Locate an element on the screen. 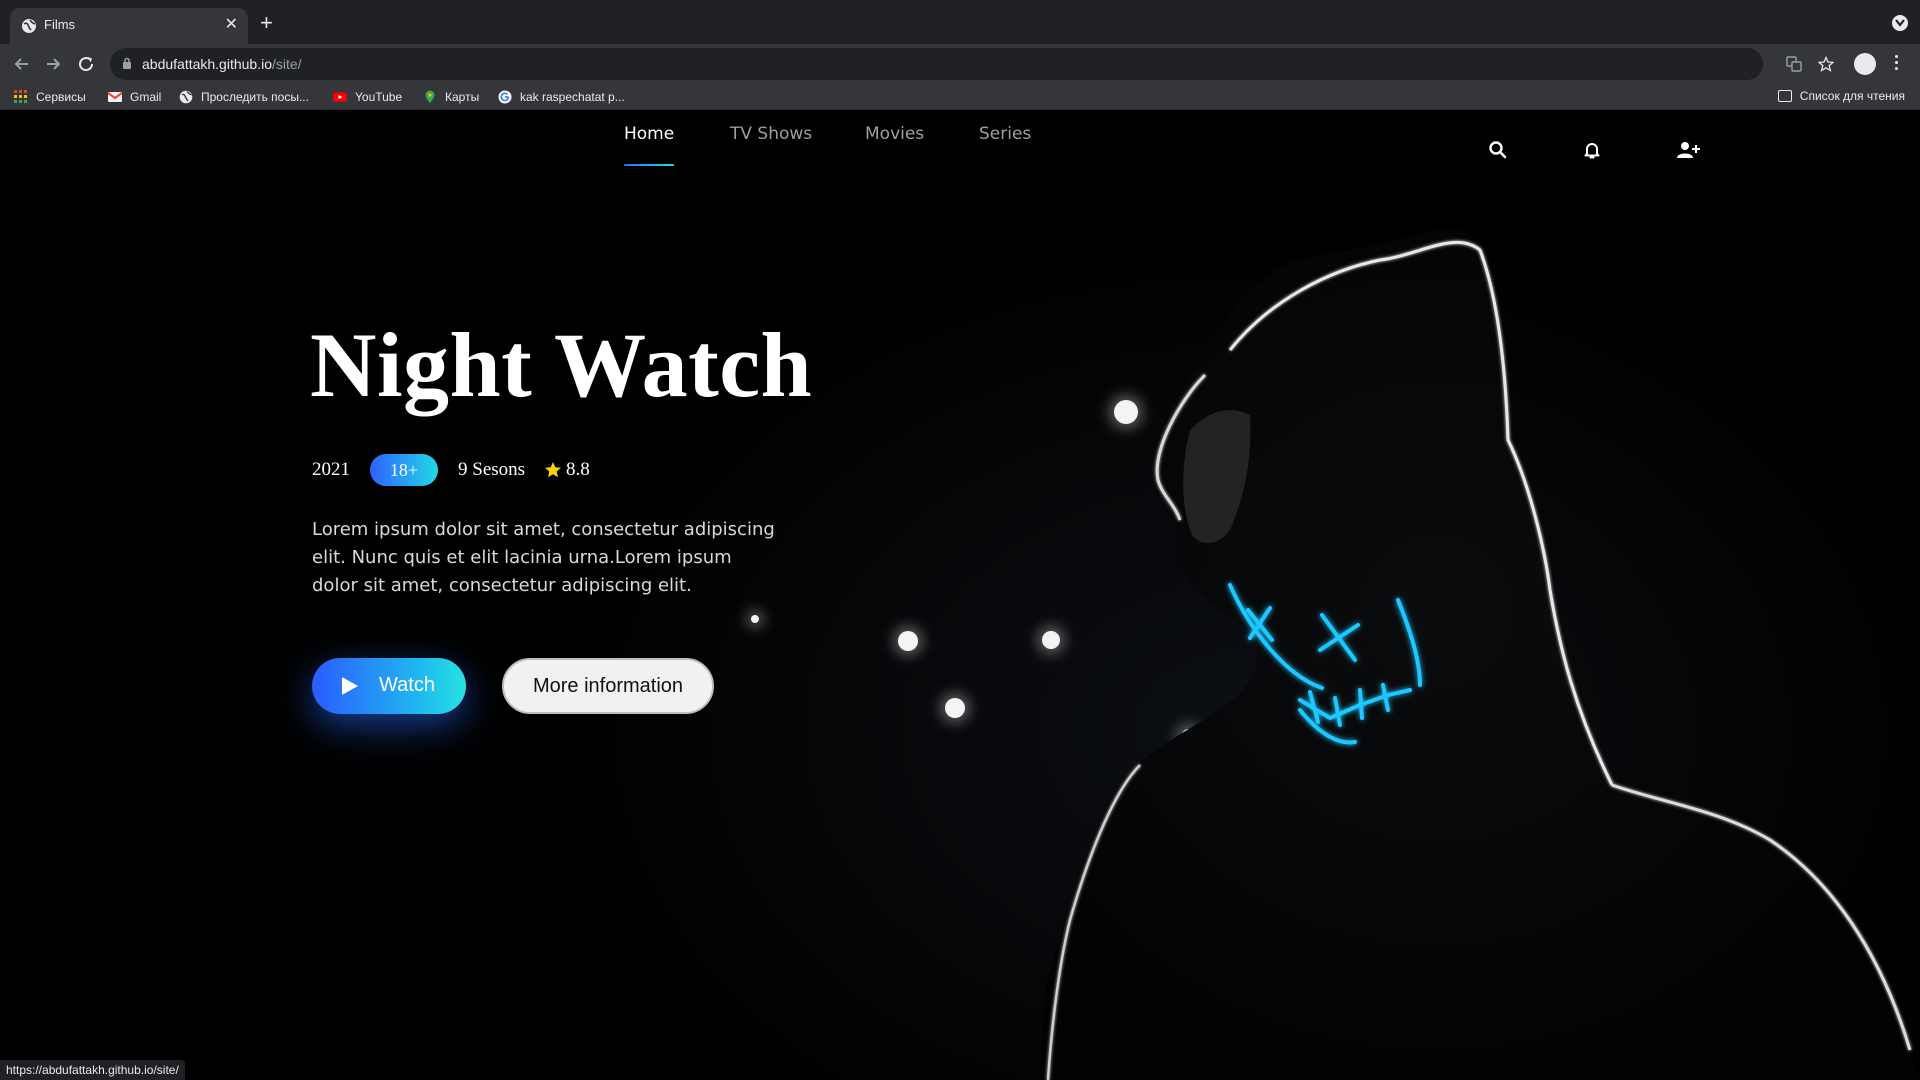 The width and height of the screenshot is (1920, 1080). star-icon is located at coordinates (553, 470).